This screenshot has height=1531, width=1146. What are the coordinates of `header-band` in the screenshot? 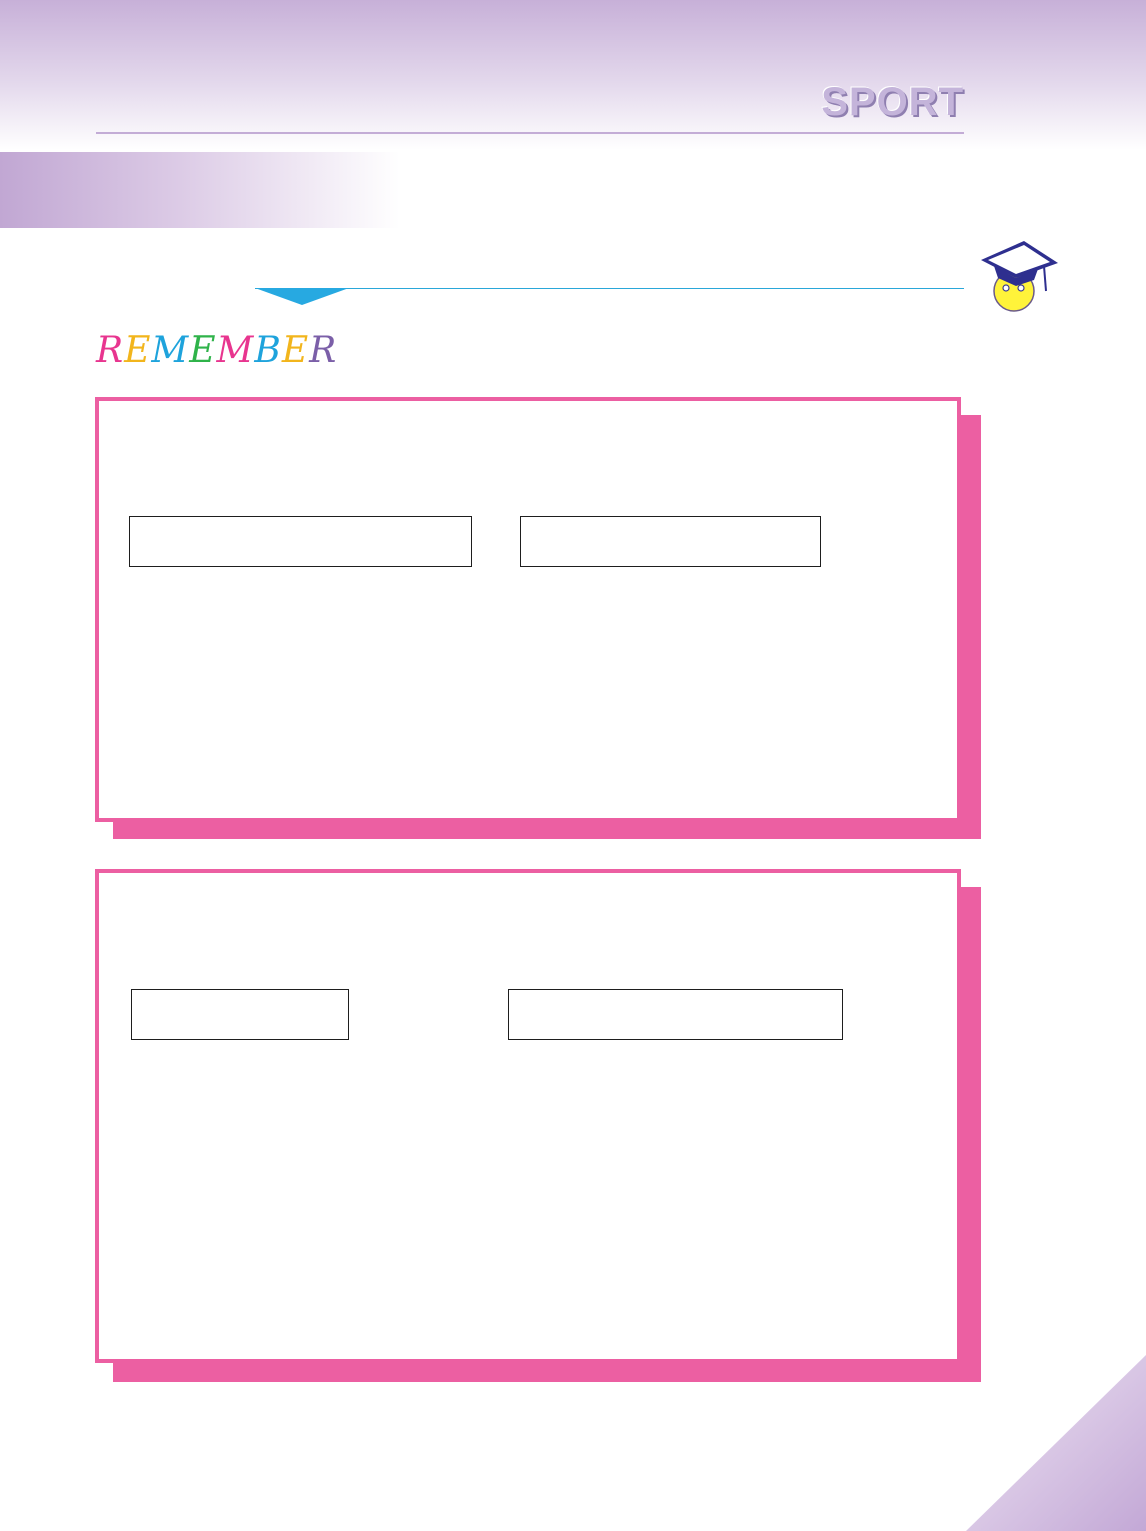 It's located at (573, 75).